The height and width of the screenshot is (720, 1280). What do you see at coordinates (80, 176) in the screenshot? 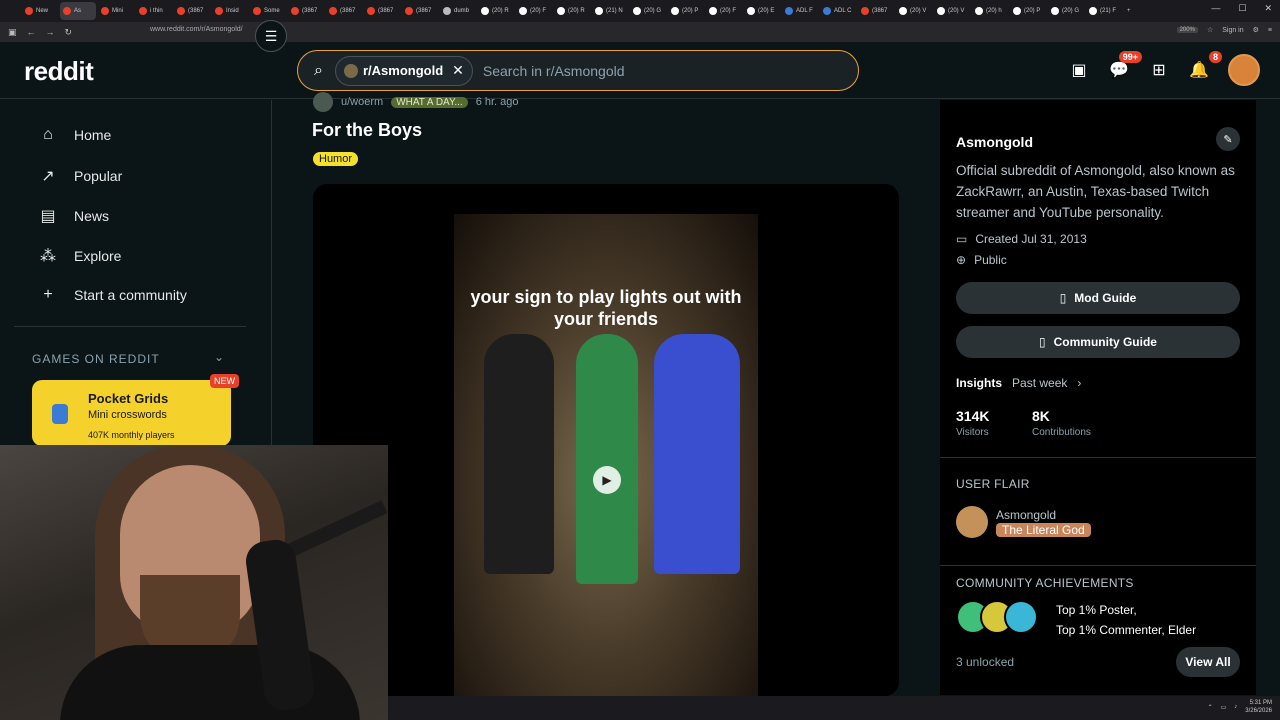
I see `sidebar-item-popular: ↗ Popular` at bounding box center [80, 176].